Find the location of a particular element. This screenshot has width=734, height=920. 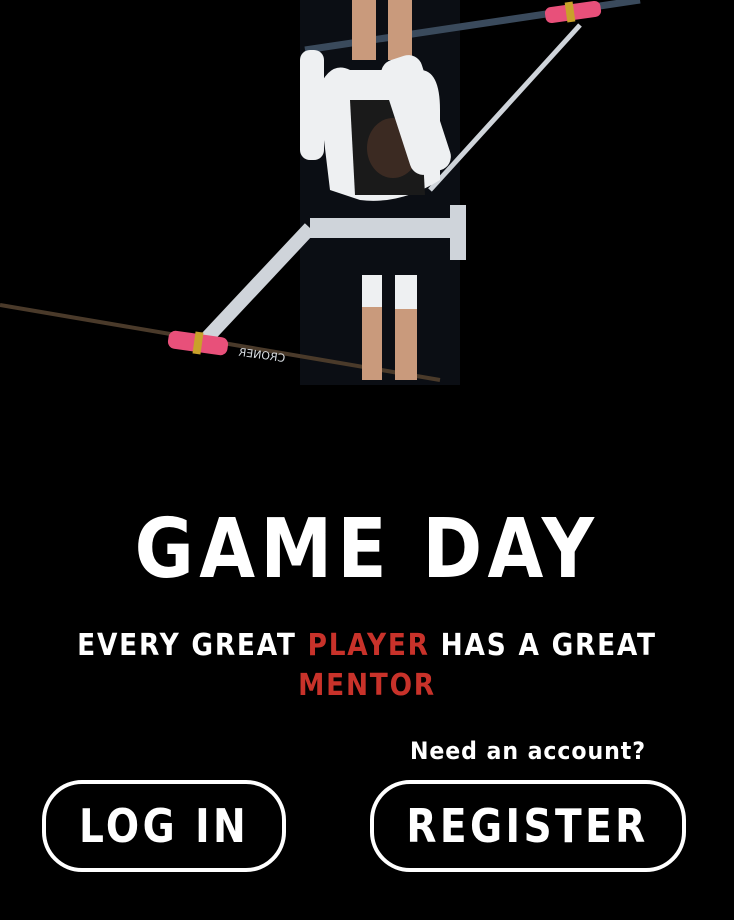

login-button: LOG IN is located at coordinates (164, 826).